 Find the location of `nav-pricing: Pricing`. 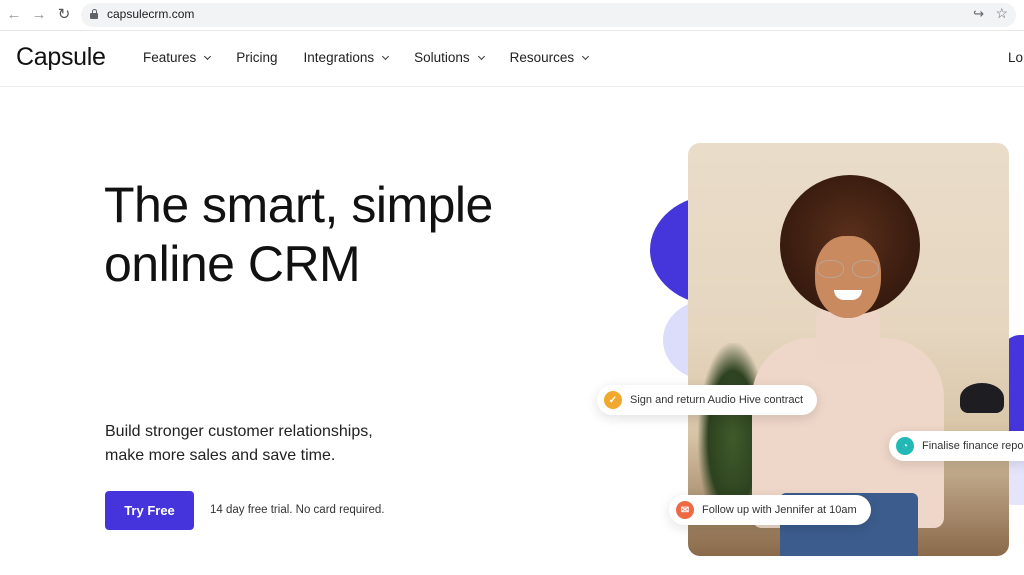

nav-pricing: Pricing is located at coordinates (256, 57).